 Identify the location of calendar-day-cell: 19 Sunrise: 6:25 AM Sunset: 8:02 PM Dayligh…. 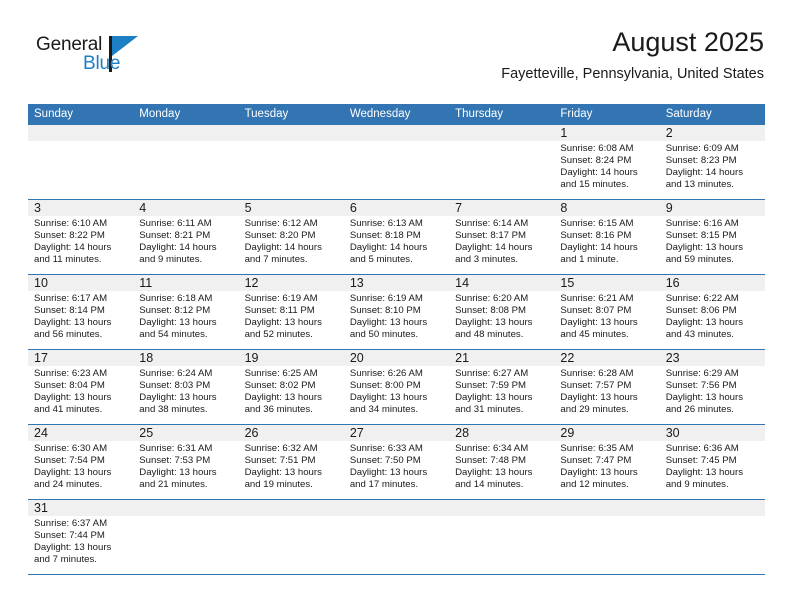
(291, 387).